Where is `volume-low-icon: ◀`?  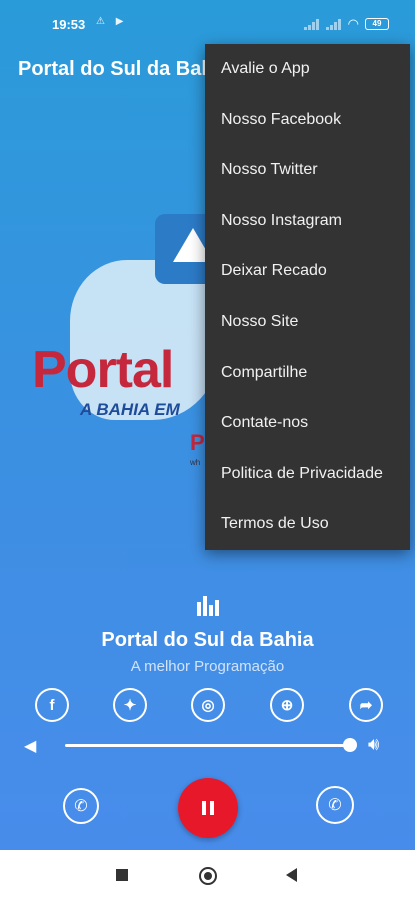
volume-low-icon: ◀ is located at coordinates (30, 746).